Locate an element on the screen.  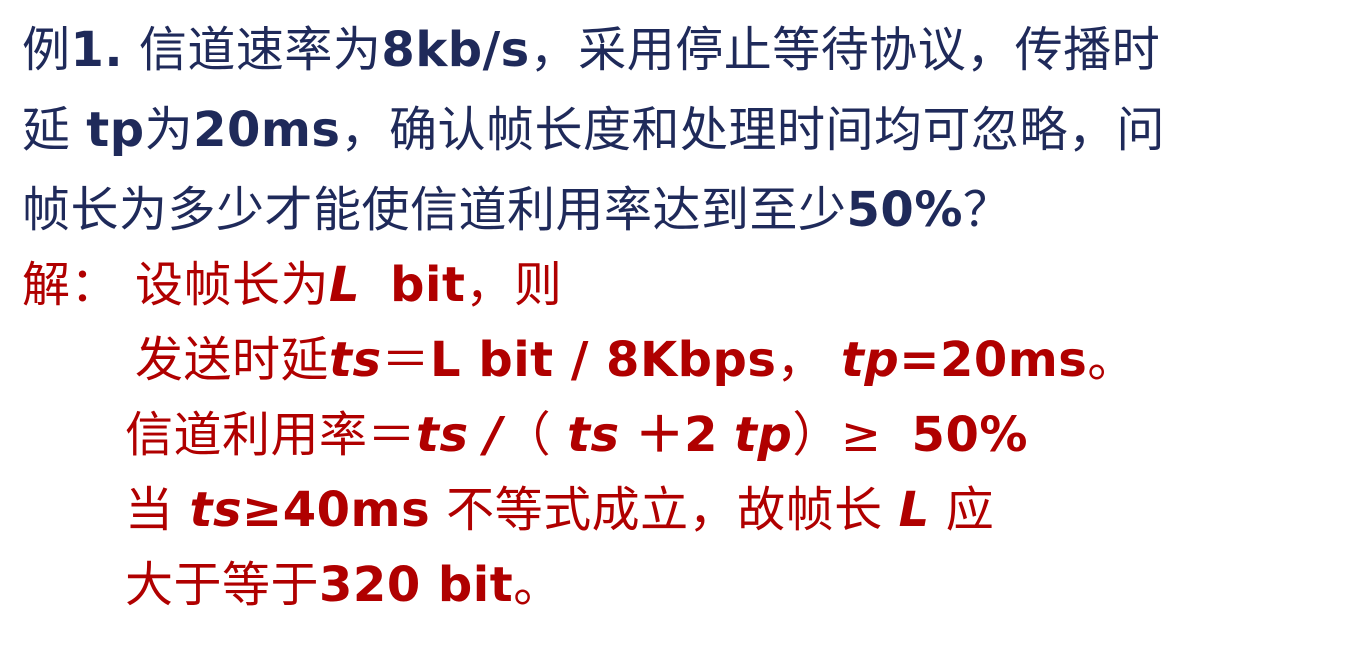
a1-b: 设帧长为 is located at coordinates (232, 285).